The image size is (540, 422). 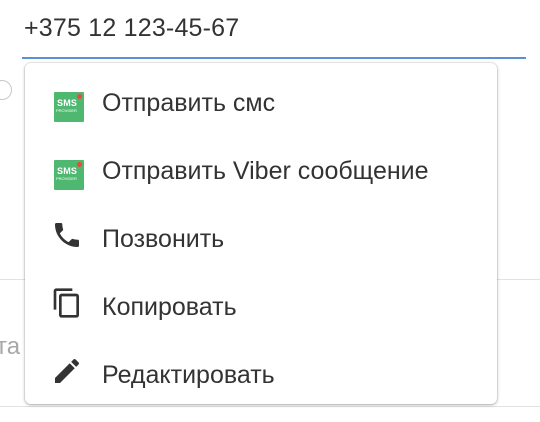 I want to click on phone-input: +375 12 123-45-67, so click(x=131, y=28).